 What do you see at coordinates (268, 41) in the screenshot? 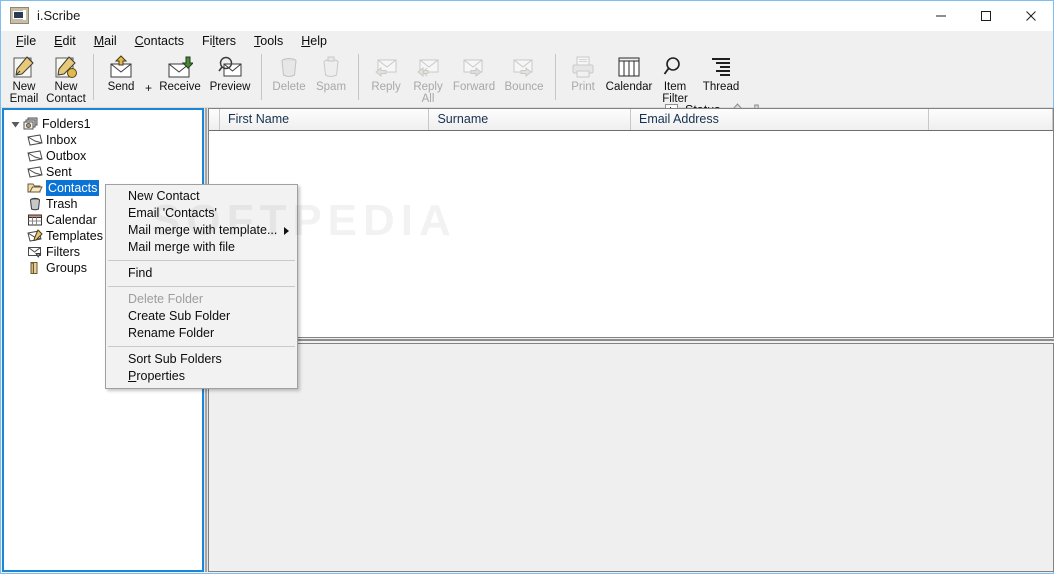
I see `menu-tools: Tools` at bounding box center [268, 41].